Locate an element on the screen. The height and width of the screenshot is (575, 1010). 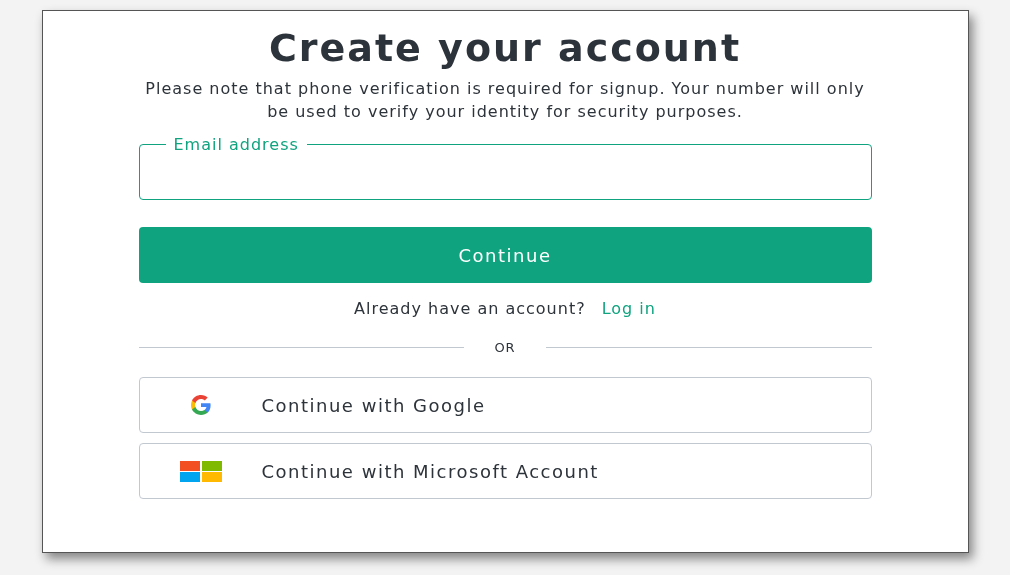
page-title: Create your account is located at coordinates (505, 48).